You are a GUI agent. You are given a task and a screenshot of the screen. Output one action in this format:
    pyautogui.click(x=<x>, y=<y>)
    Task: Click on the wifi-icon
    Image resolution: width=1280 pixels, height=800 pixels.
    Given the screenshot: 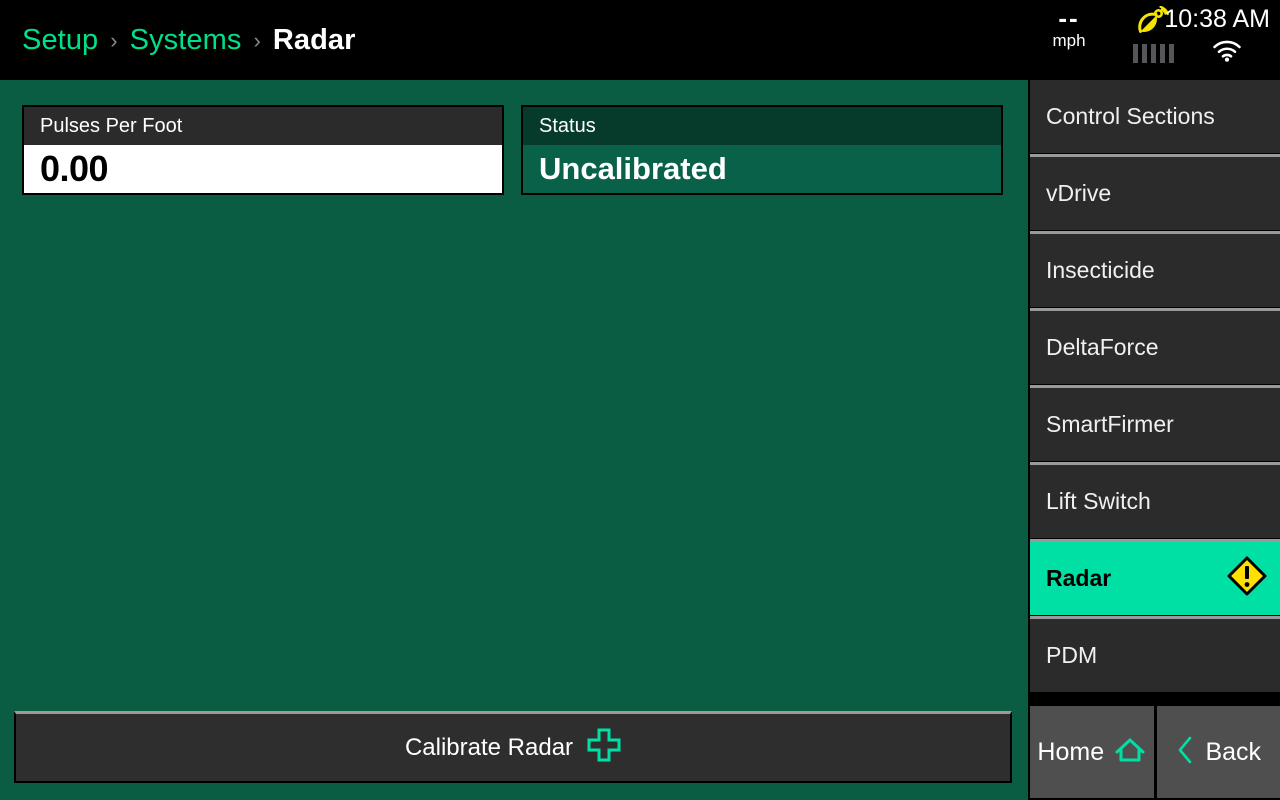 What is the action you would take?
    pyautogui.click(x=1227, y=53)
    